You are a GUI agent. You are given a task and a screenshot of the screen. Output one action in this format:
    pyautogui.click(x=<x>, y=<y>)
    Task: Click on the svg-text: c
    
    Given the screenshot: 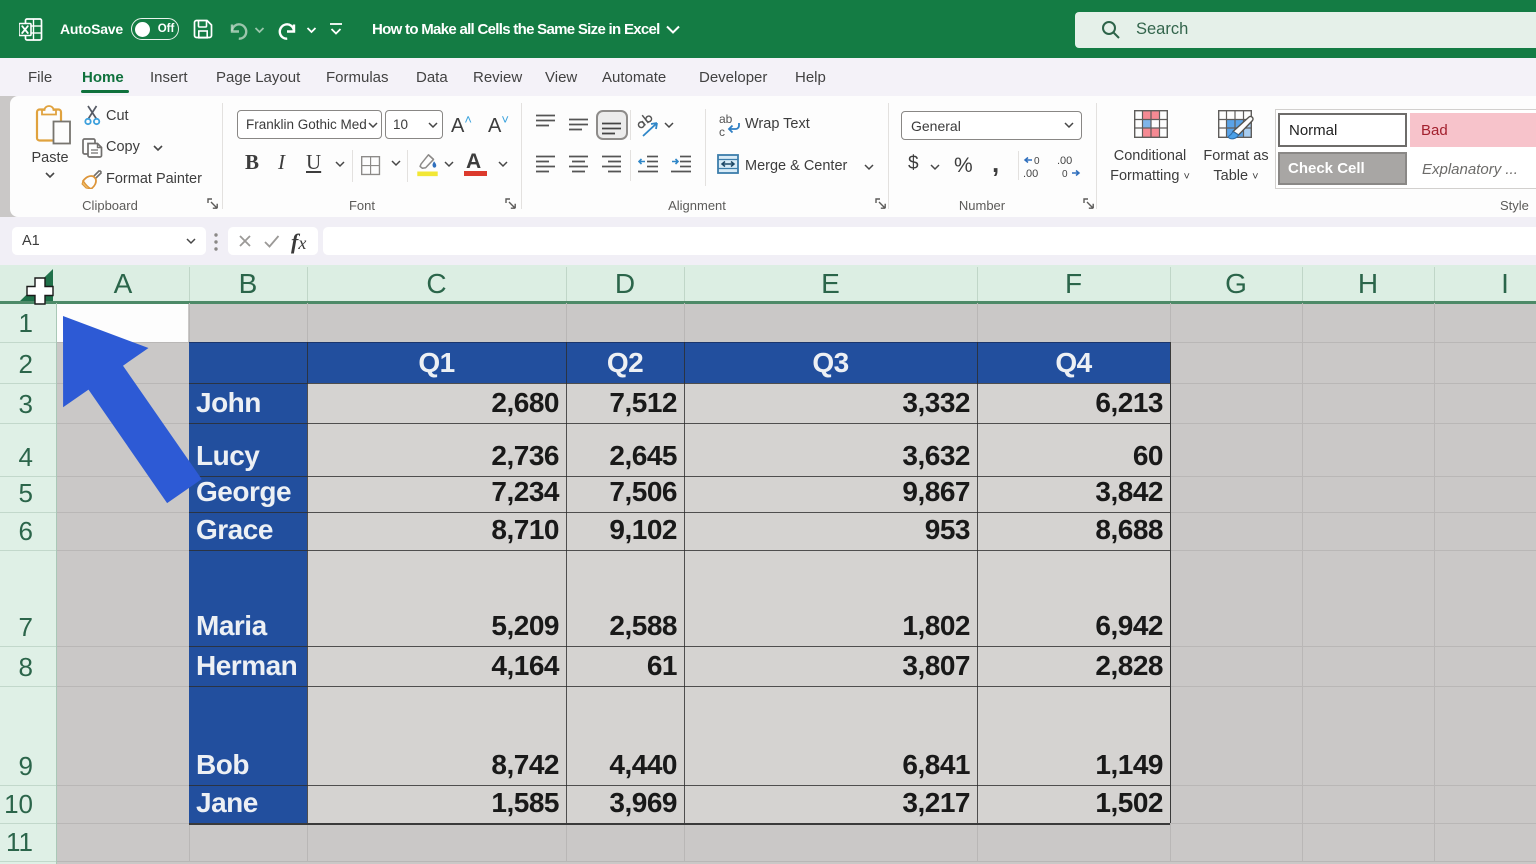 What is the action you would take?
    pyautogui.click(x=722, y=131)
    